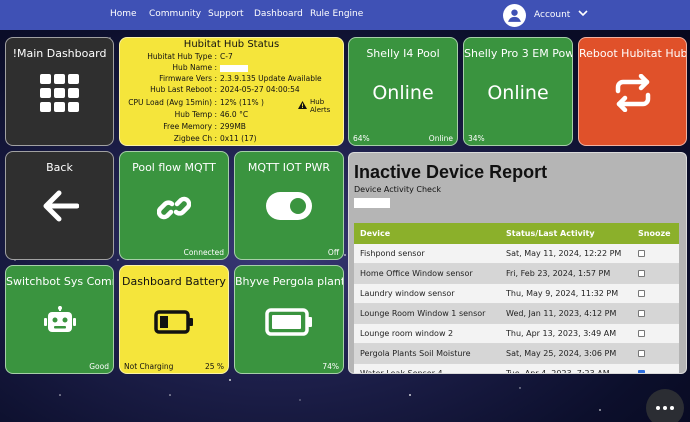 The height and width of the screenshot is (422, 690). Describe the element at coordinates (552, 15) in the screenshot. I see `account-label: Account` at that location.